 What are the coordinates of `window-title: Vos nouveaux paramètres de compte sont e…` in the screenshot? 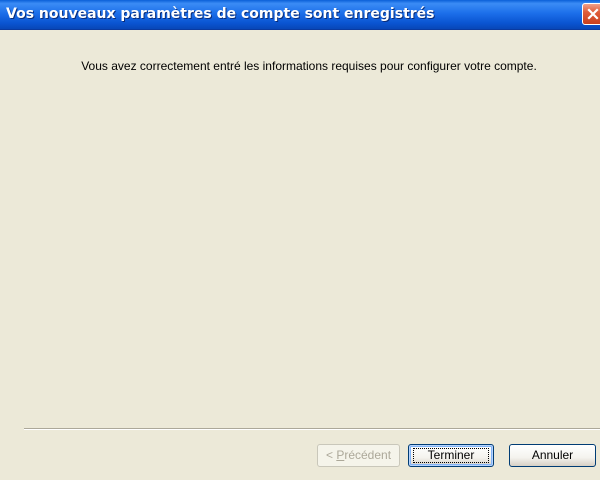 It's located at (220, 14).